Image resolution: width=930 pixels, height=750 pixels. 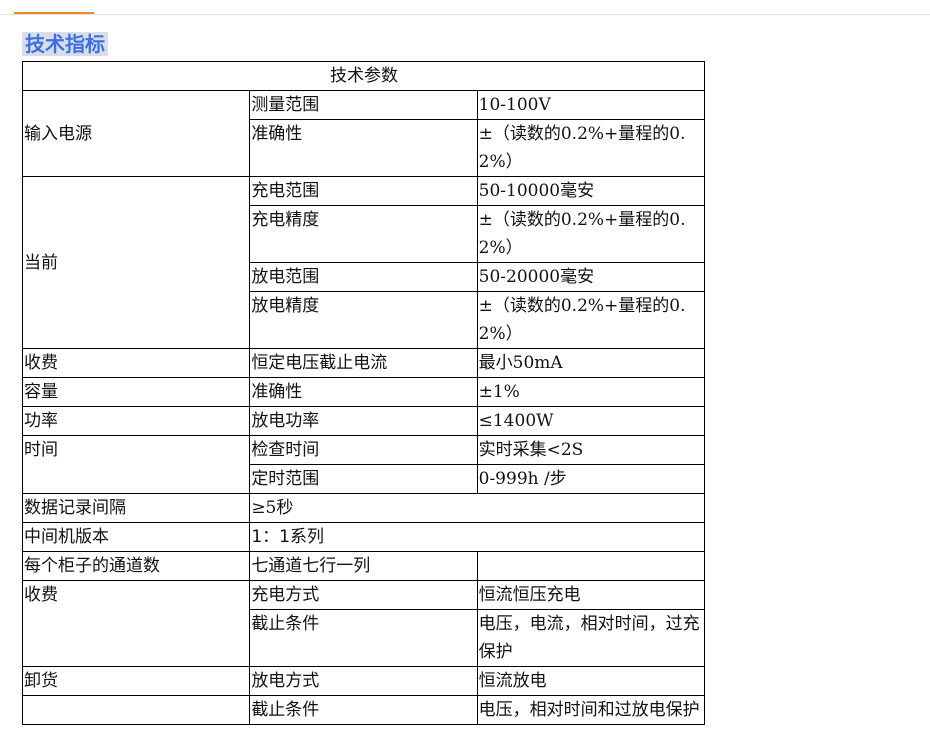 I want to click on table-row: 中间机版本 1：1系列, so click(x=363, y=537).